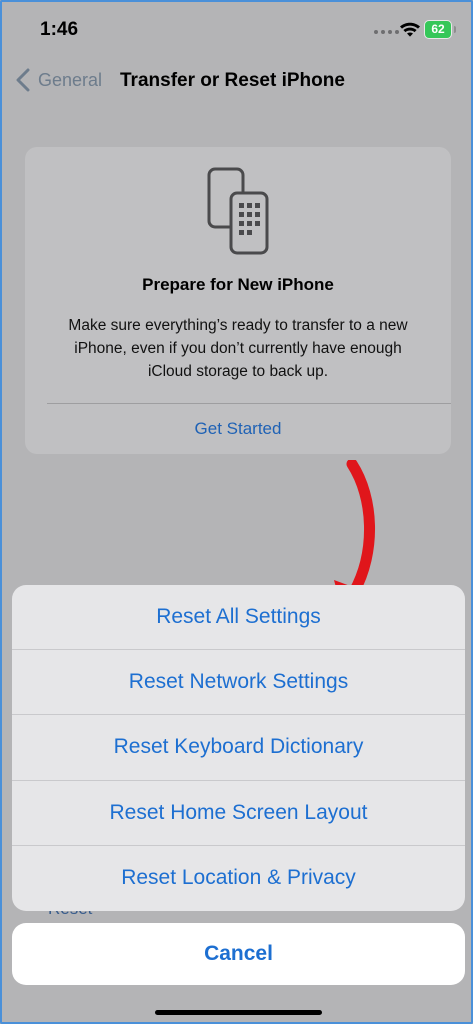 The width and height of the screenshot is (473, 1024). Describe the element at coordinates (232, 80) in the screenshot. I see `page-title: Transfer or Reset iPhone` at that location.